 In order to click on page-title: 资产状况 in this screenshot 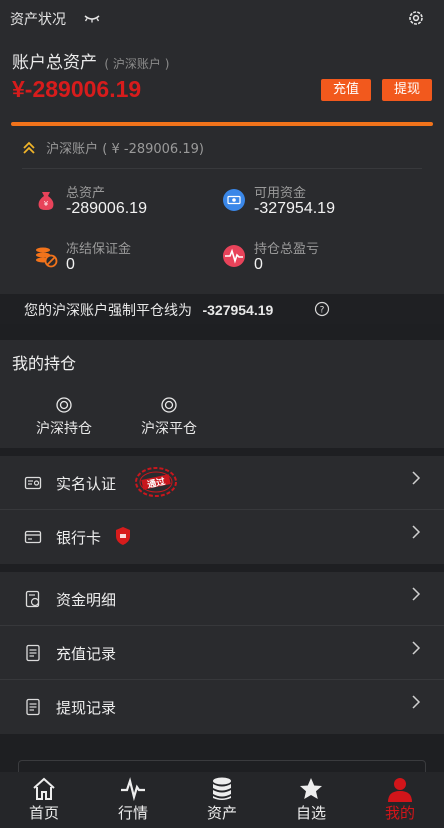, I will do `click(38, 20)`.